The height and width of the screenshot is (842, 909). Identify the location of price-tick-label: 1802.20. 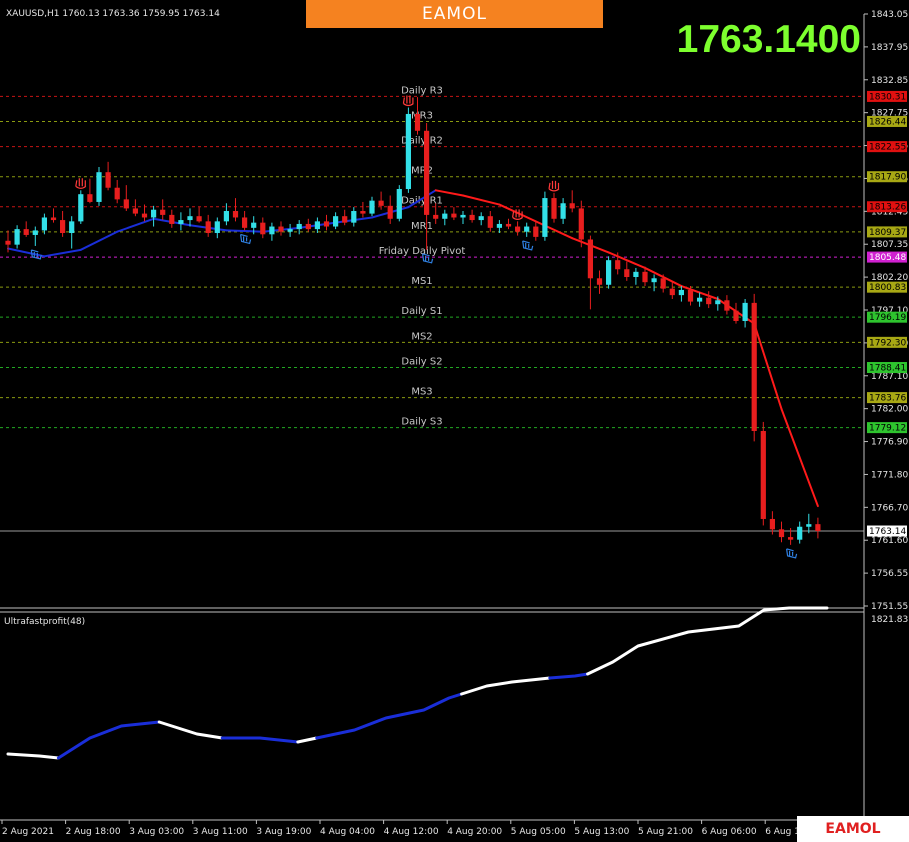
(889, 278).